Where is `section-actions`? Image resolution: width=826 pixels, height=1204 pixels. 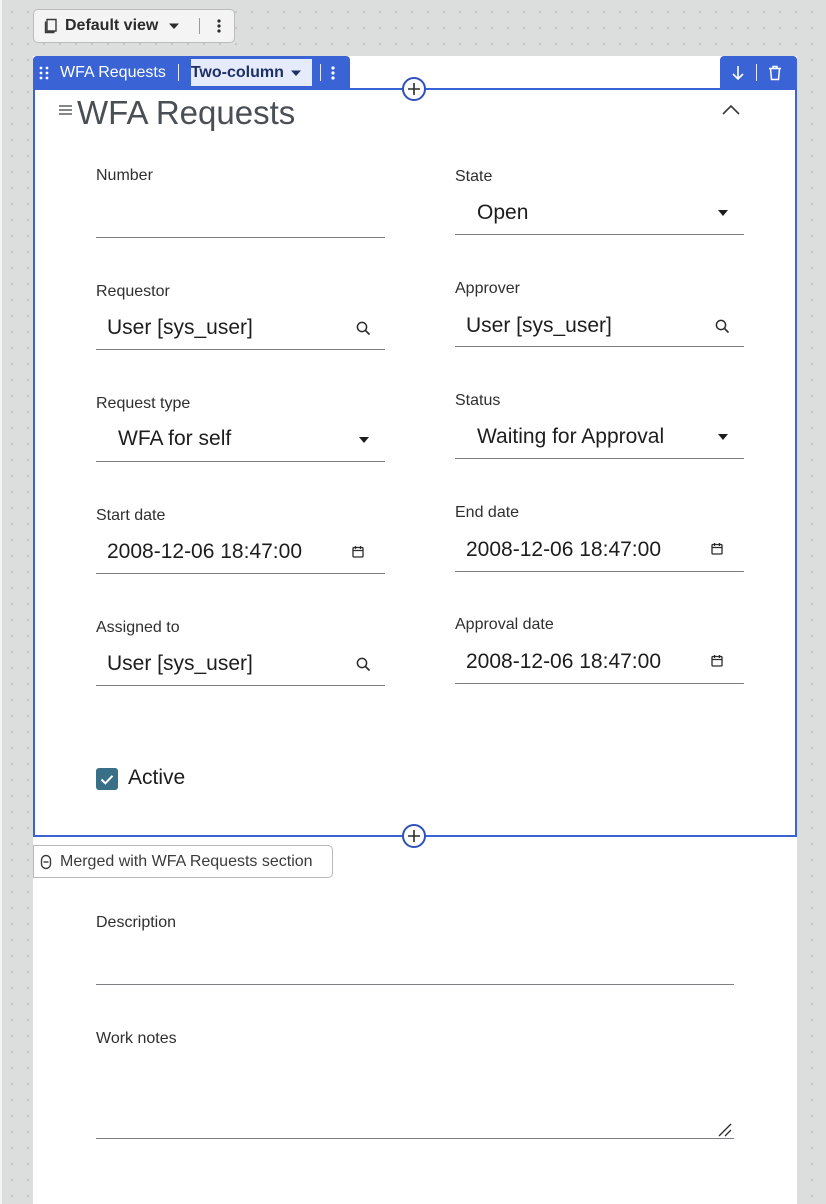 section-actions is located at coordinates (758, 72).